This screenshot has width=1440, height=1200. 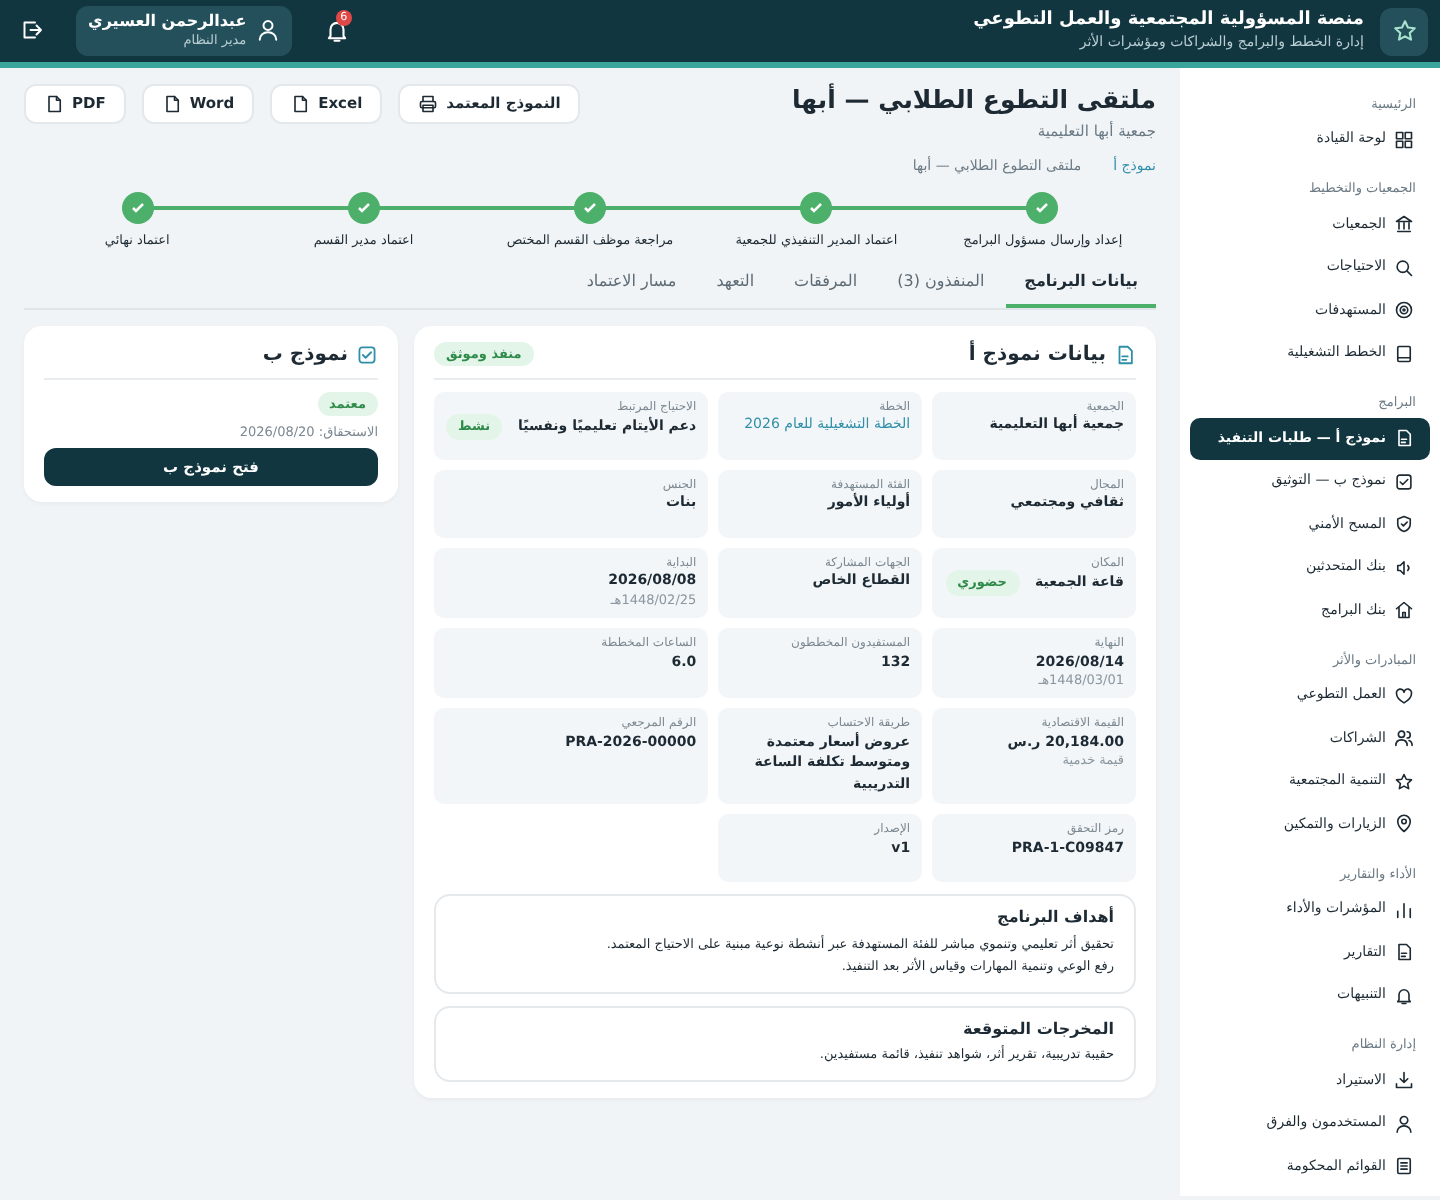 I want to click on page-title: ملتقى التطوع الطلابي — أبها, so click(x=973, y=99).